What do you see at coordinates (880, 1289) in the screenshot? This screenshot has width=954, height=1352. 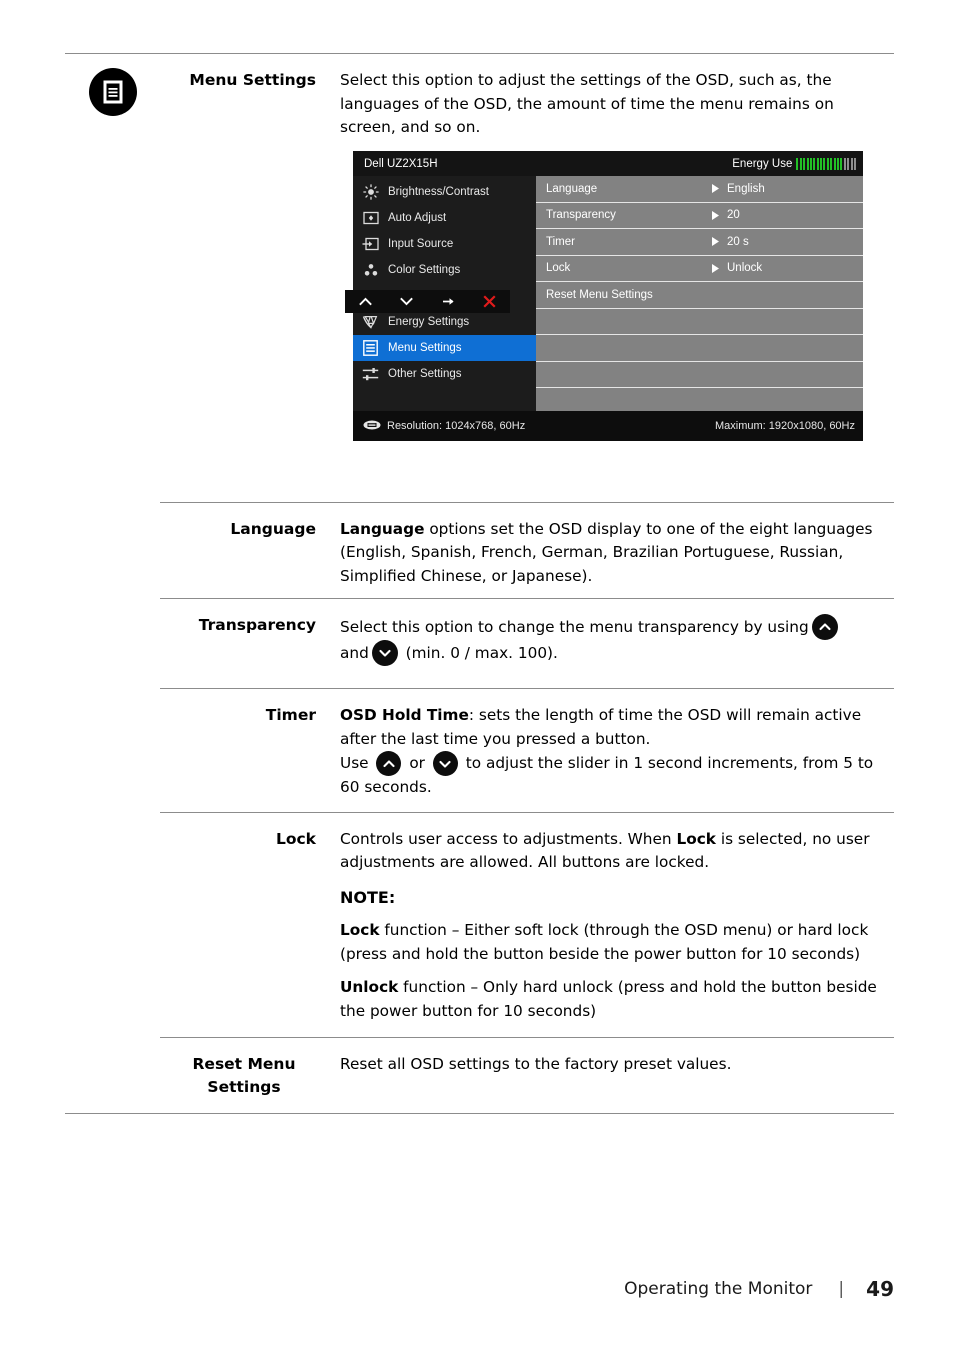 I see `page-number: 49` at bounding box center [880, 1289].